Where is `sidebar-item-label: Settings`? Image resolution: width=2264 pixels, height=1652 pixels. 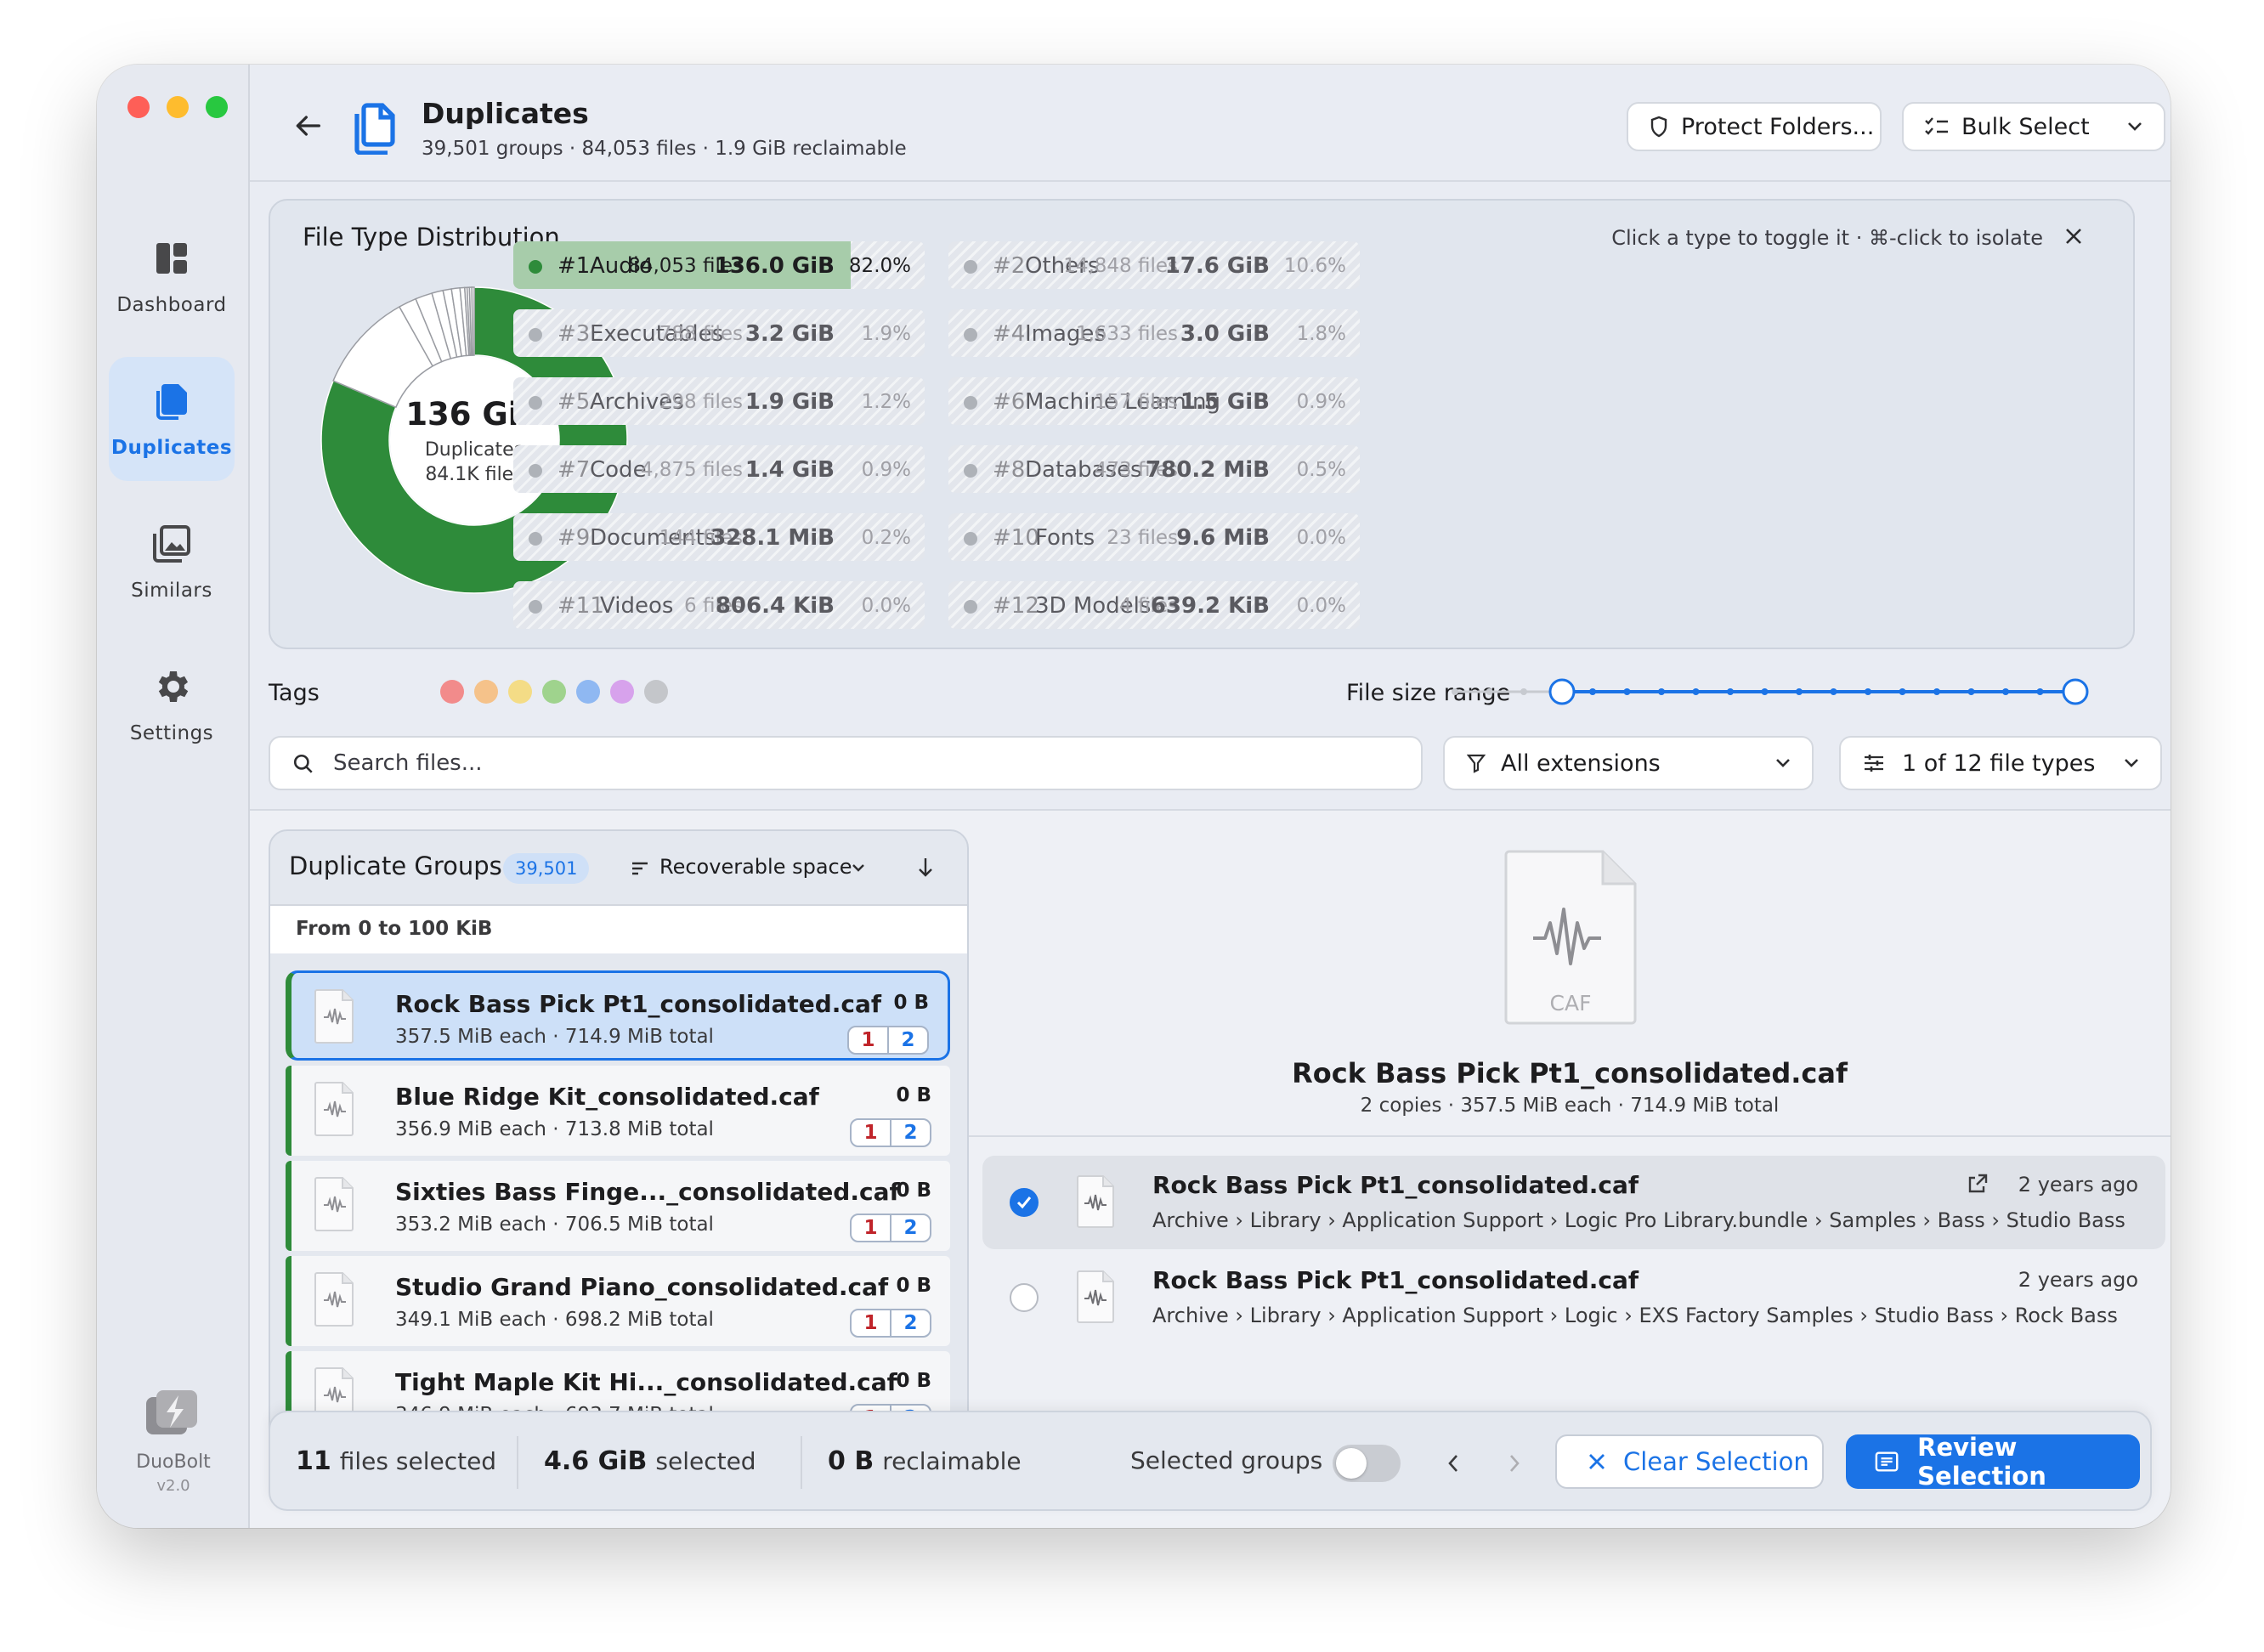 sidebar-item-label: Settings is located at coordinates (171, 733).